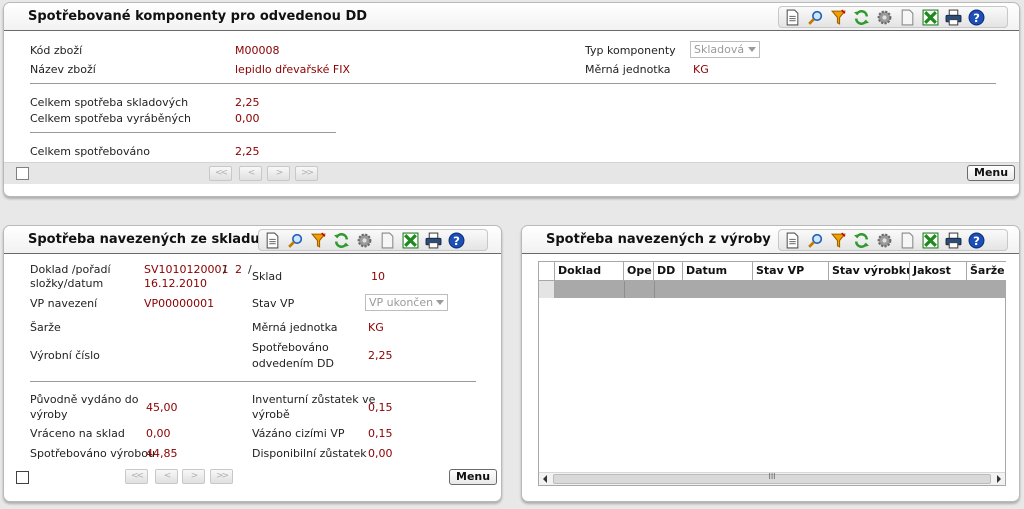  I want to click on scroll-left-icon, so click(545, 479).